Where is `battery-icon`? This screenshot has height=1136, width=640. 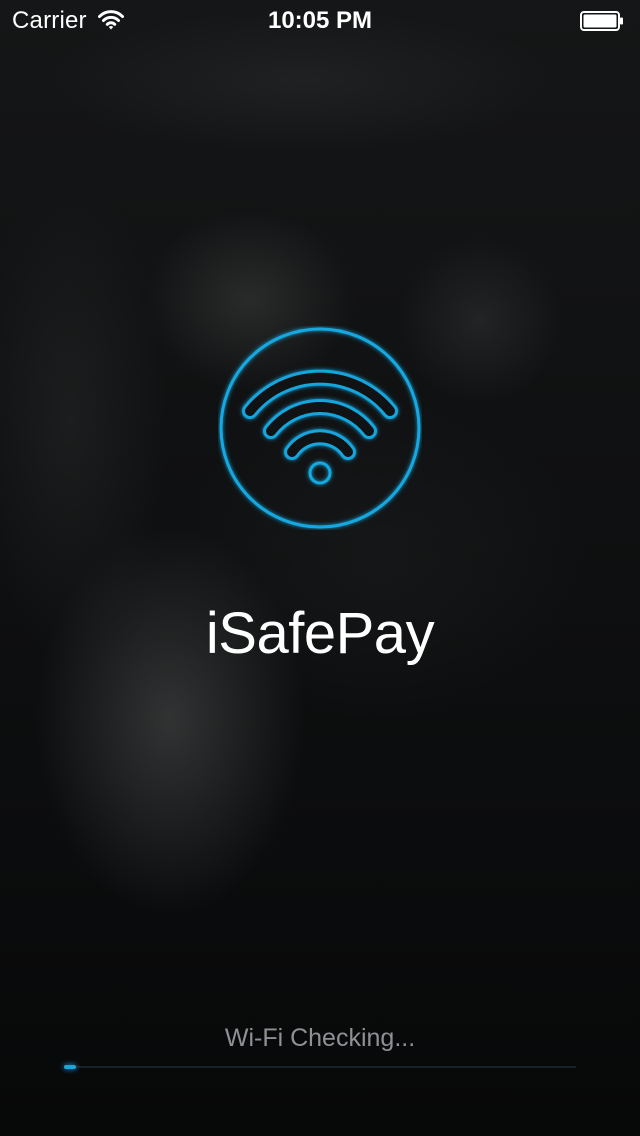
battery-icon is located at coordinates (602, 21).